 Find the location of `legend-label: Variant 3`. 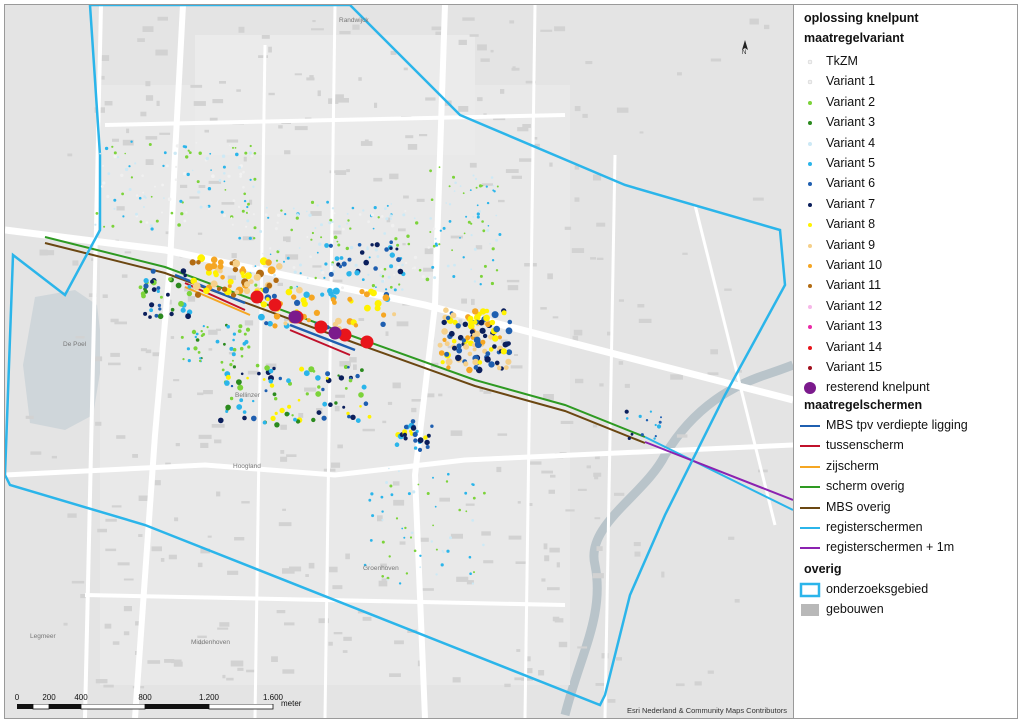

legend-label: Variant 3 is located at coordinates (851, 122).